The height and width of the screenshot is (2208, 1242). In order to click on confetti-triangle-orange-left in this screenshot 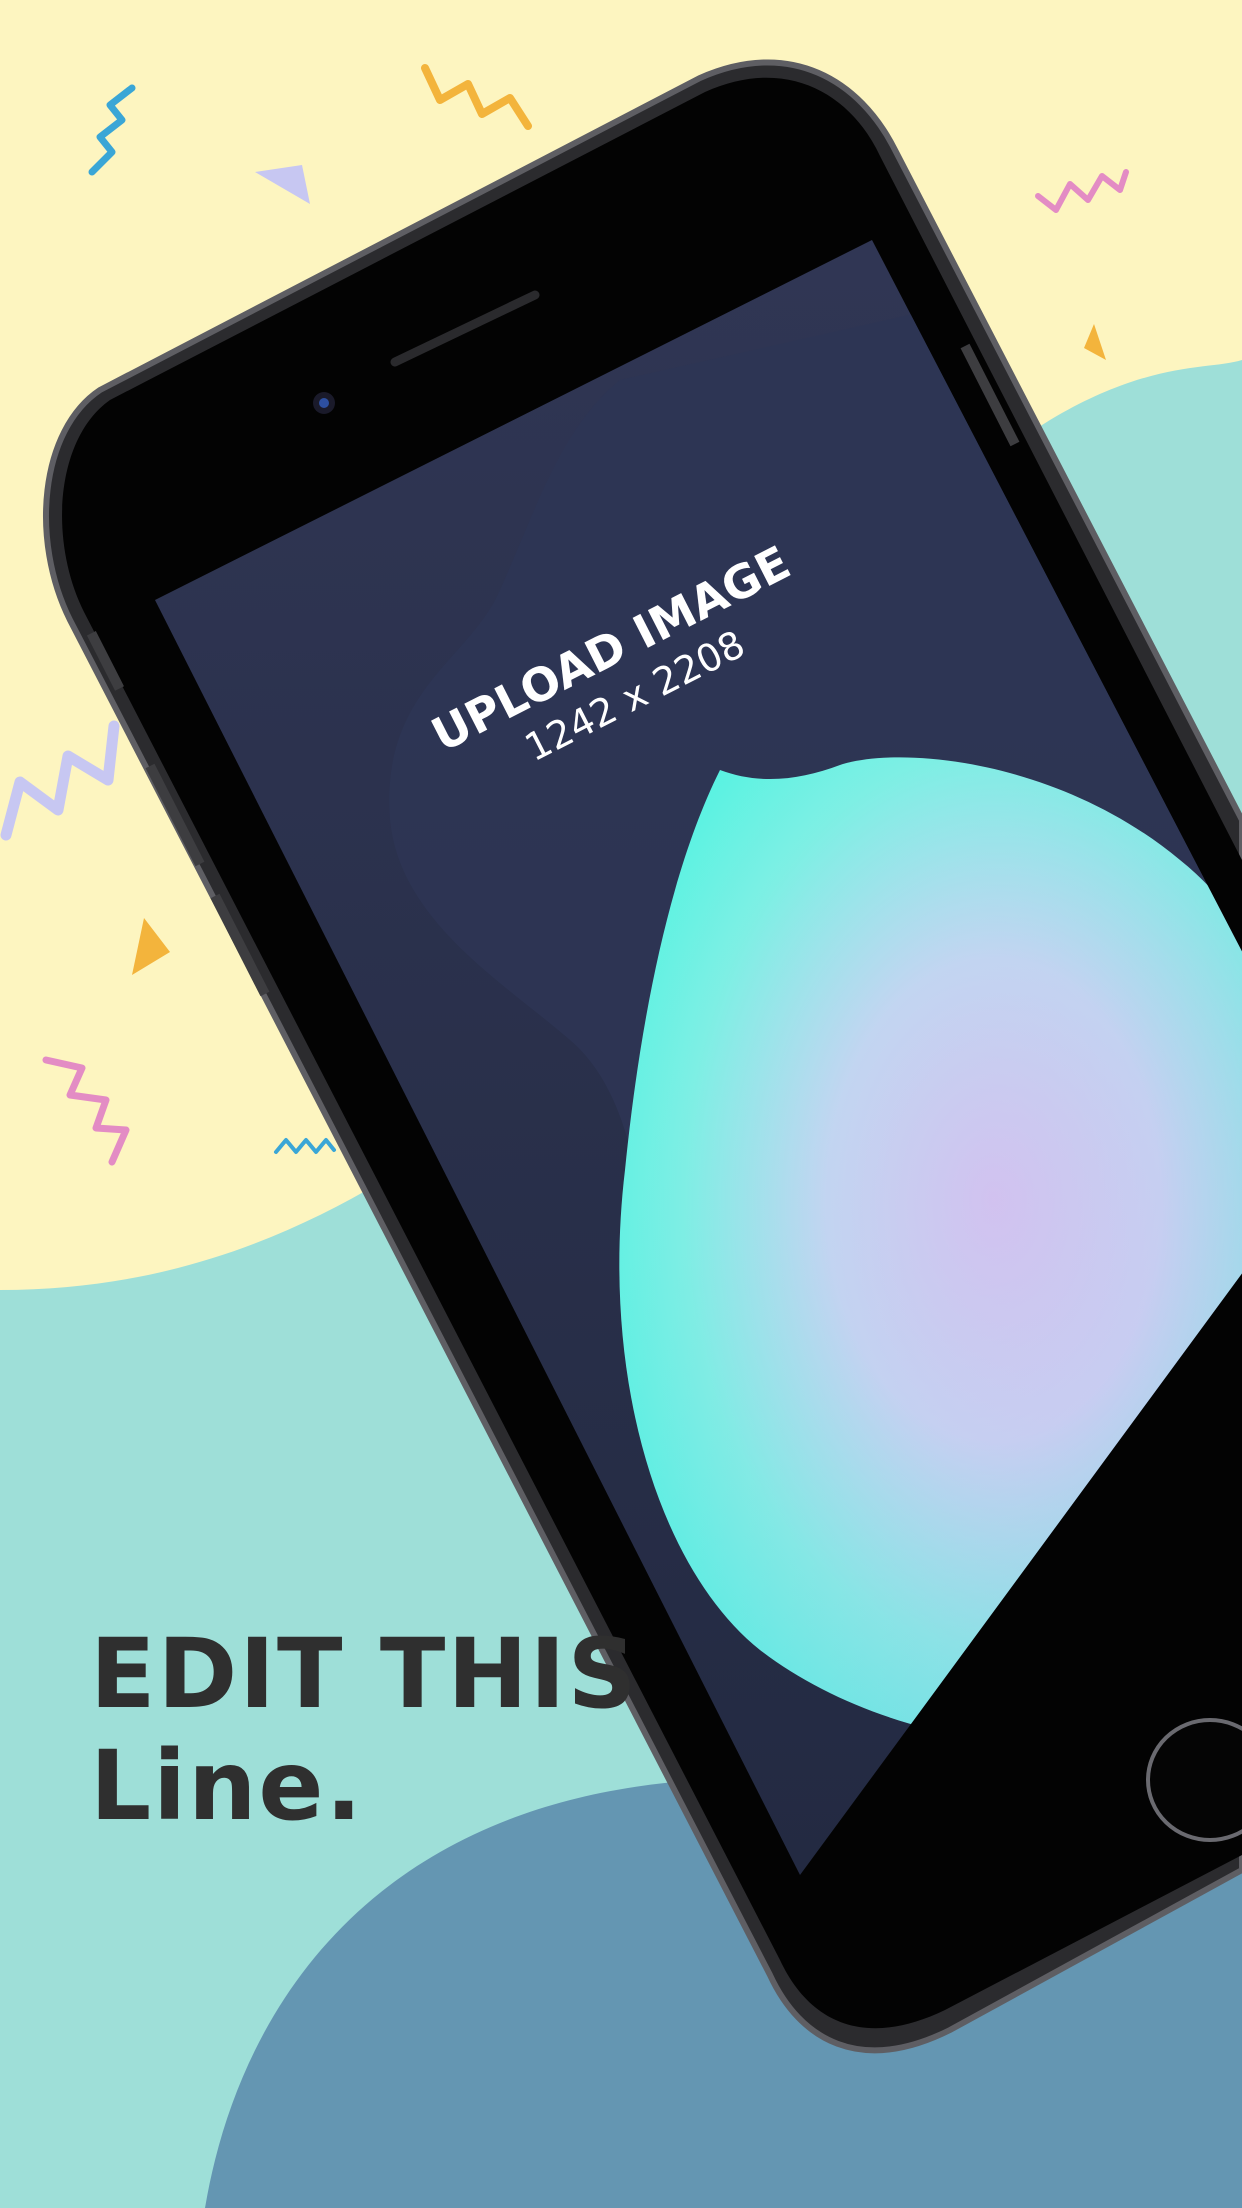, I will do `click(151, 946)`.